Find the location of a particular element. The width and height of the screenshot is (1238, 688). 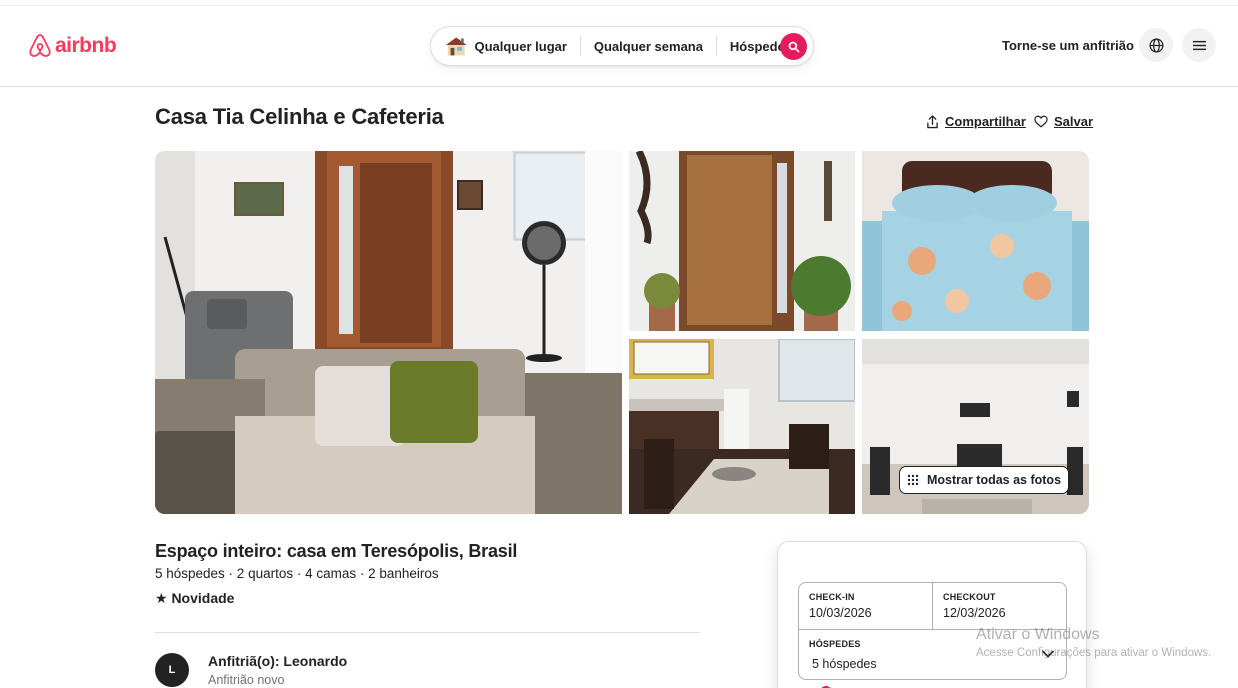

menu-button is located at coordinates (1199, 45).